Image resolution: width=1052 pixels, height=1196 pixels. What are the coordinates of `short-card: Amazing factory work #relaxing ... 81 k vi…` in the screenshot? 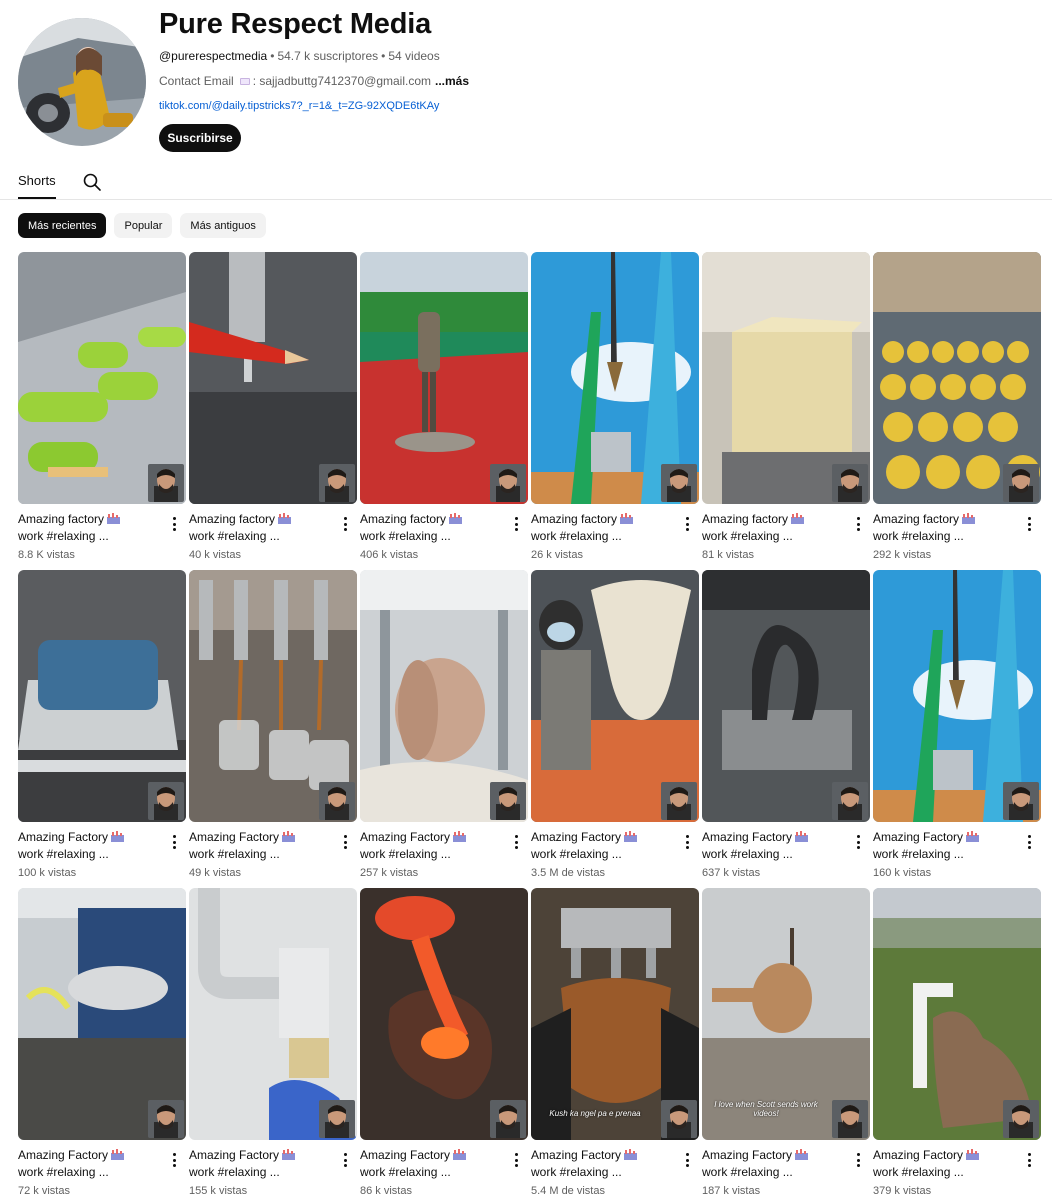 It's located at (786, 411).